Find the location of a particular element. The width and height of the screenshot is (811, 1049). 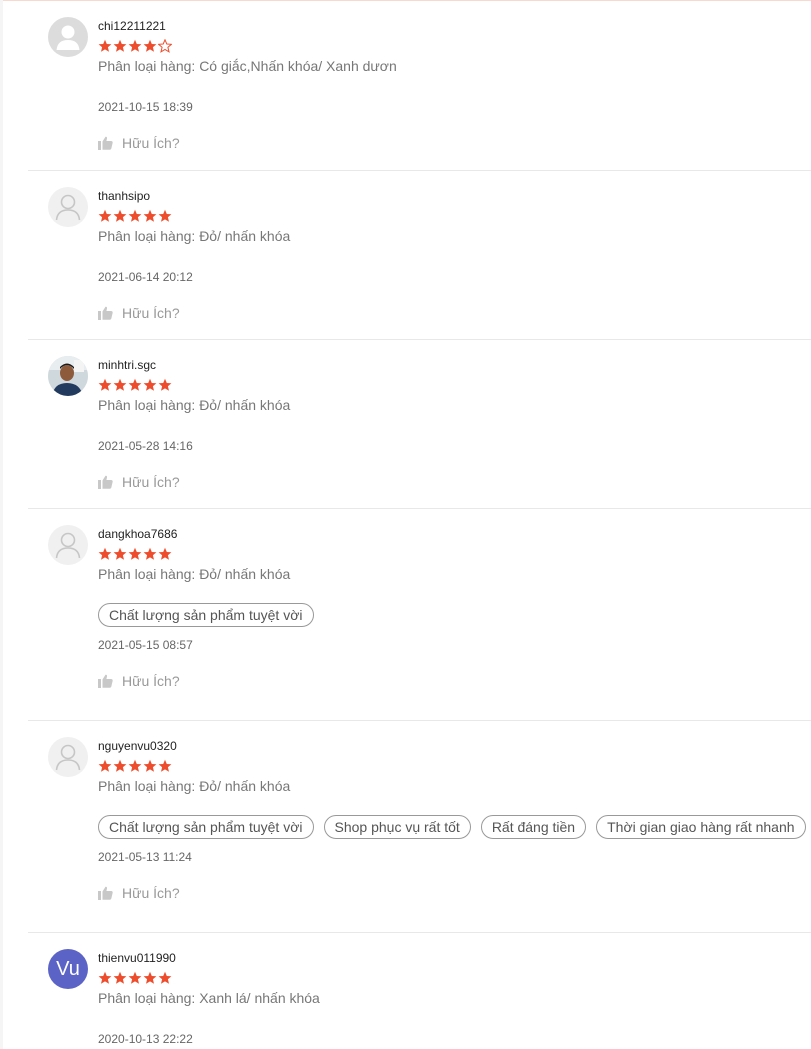

reviewer-username: chi12211221 is located at coordinates (454, 26).